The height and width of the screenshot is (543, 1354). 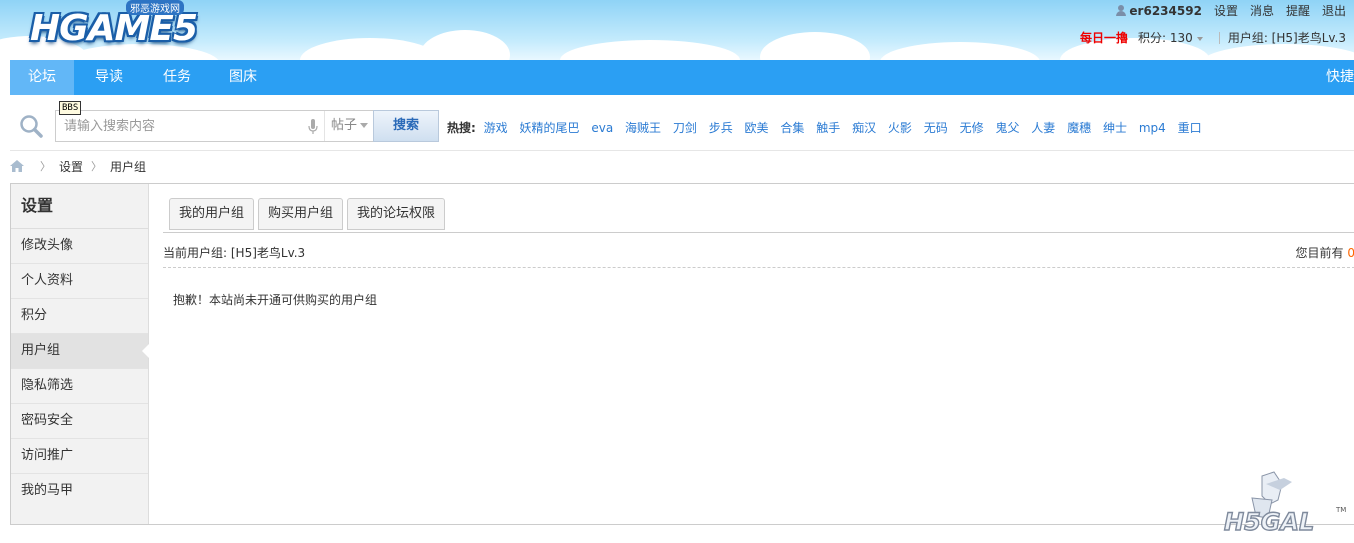 What do you see at coordinates (344, 125) in the screenshot?
I see `search-scope-label: 帖子` at bounding box center [344, 125].